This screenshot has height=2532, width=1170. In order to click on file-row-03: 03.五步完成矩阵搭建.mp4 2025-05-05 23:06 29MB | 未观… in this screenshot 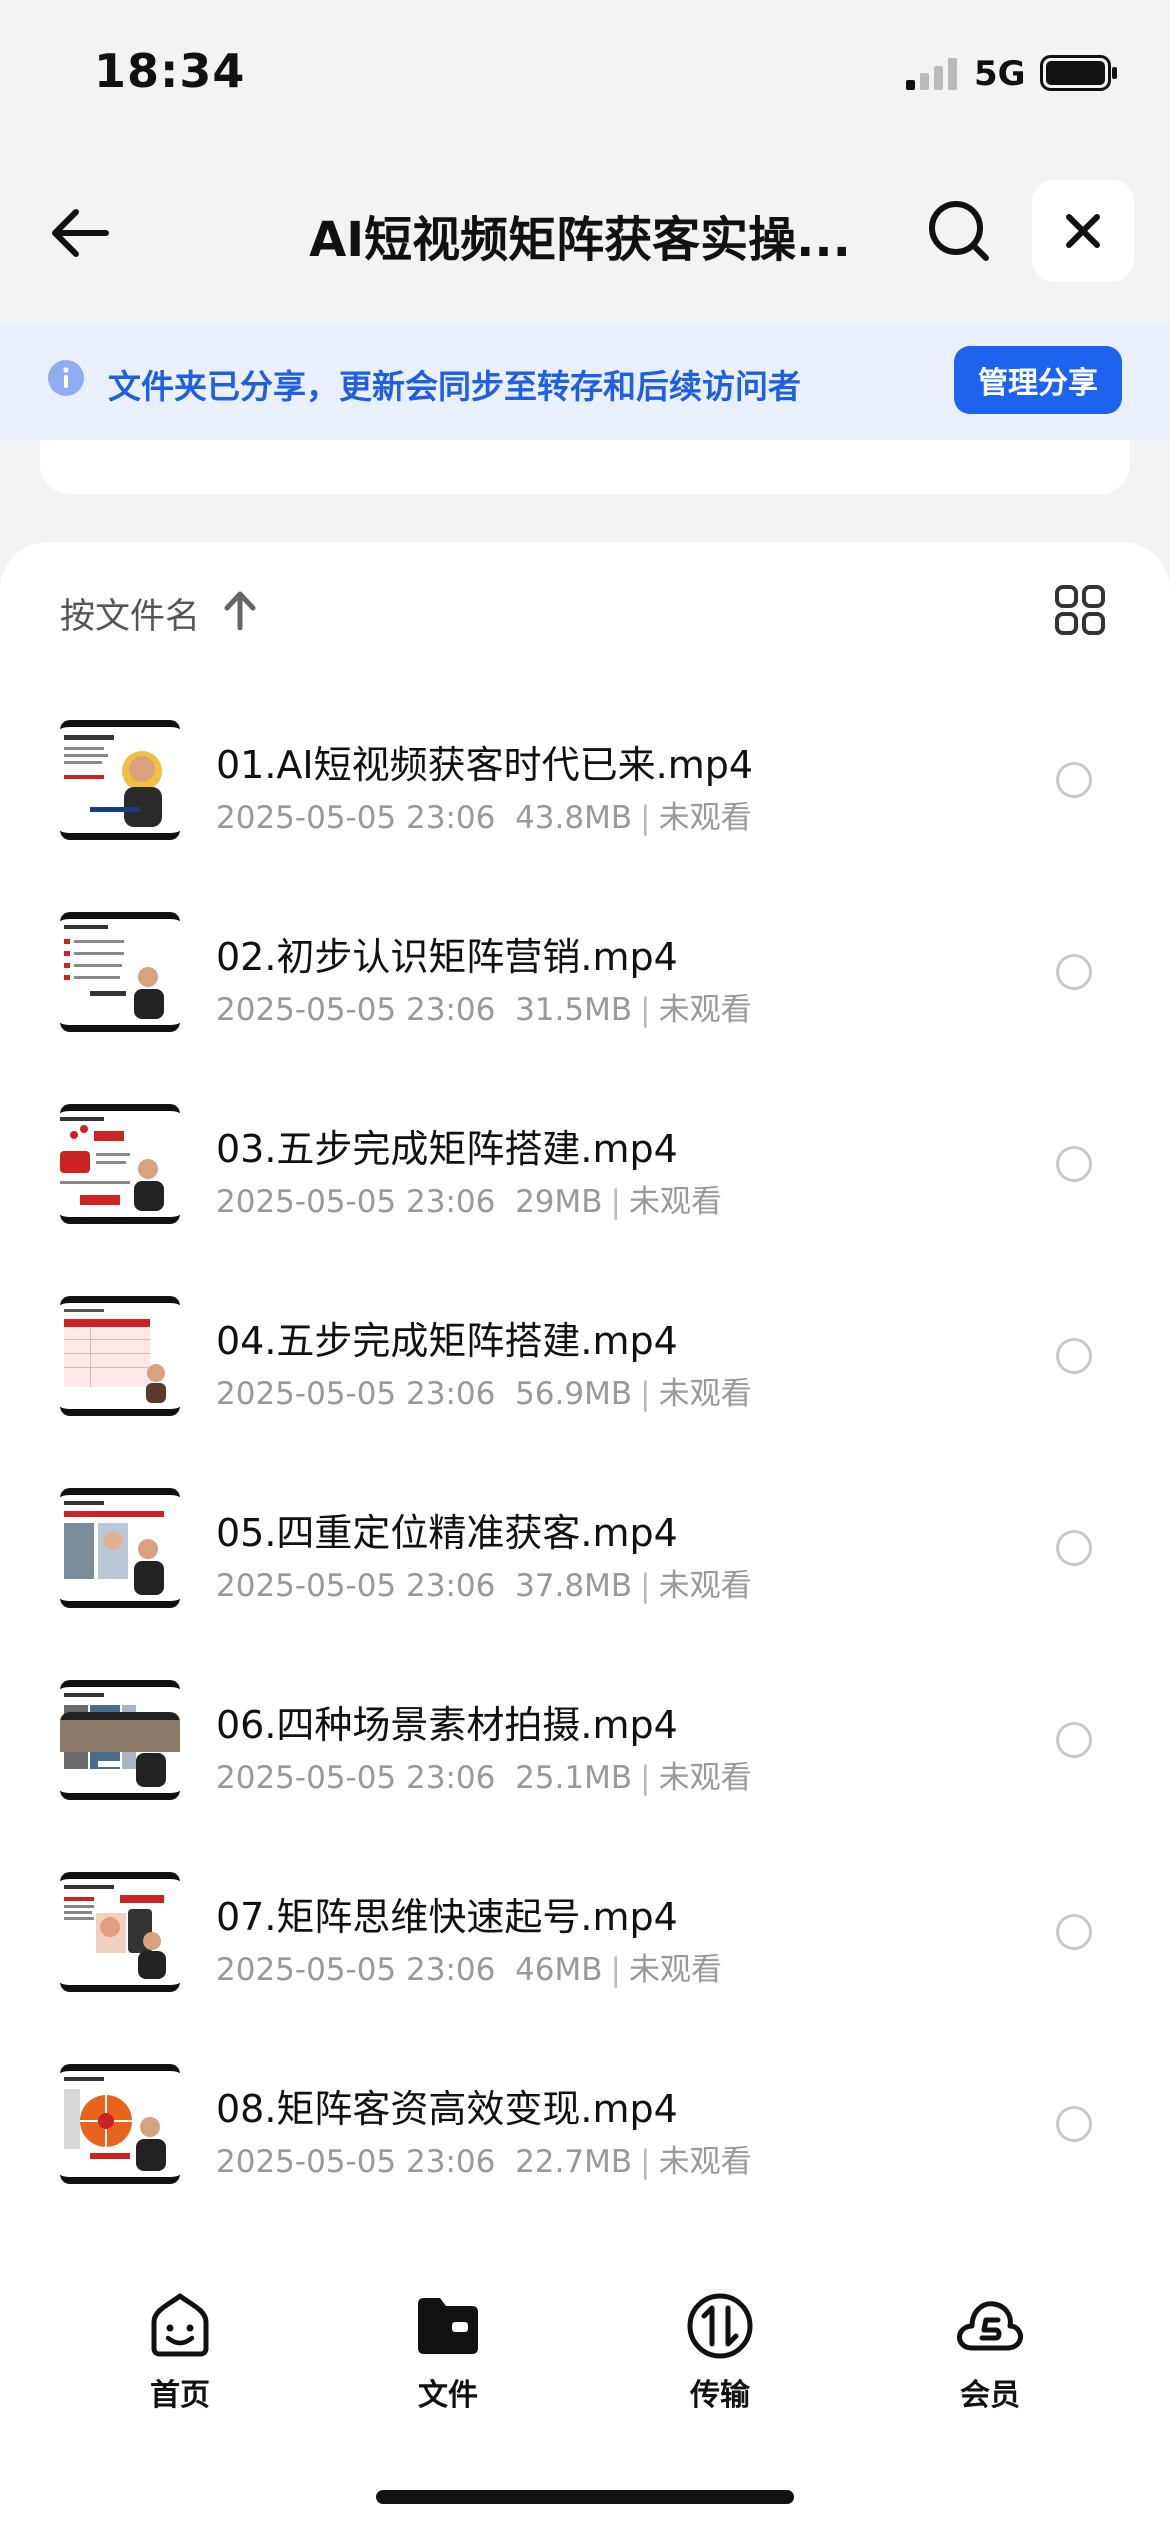, I will do `click(585, 1192)`.